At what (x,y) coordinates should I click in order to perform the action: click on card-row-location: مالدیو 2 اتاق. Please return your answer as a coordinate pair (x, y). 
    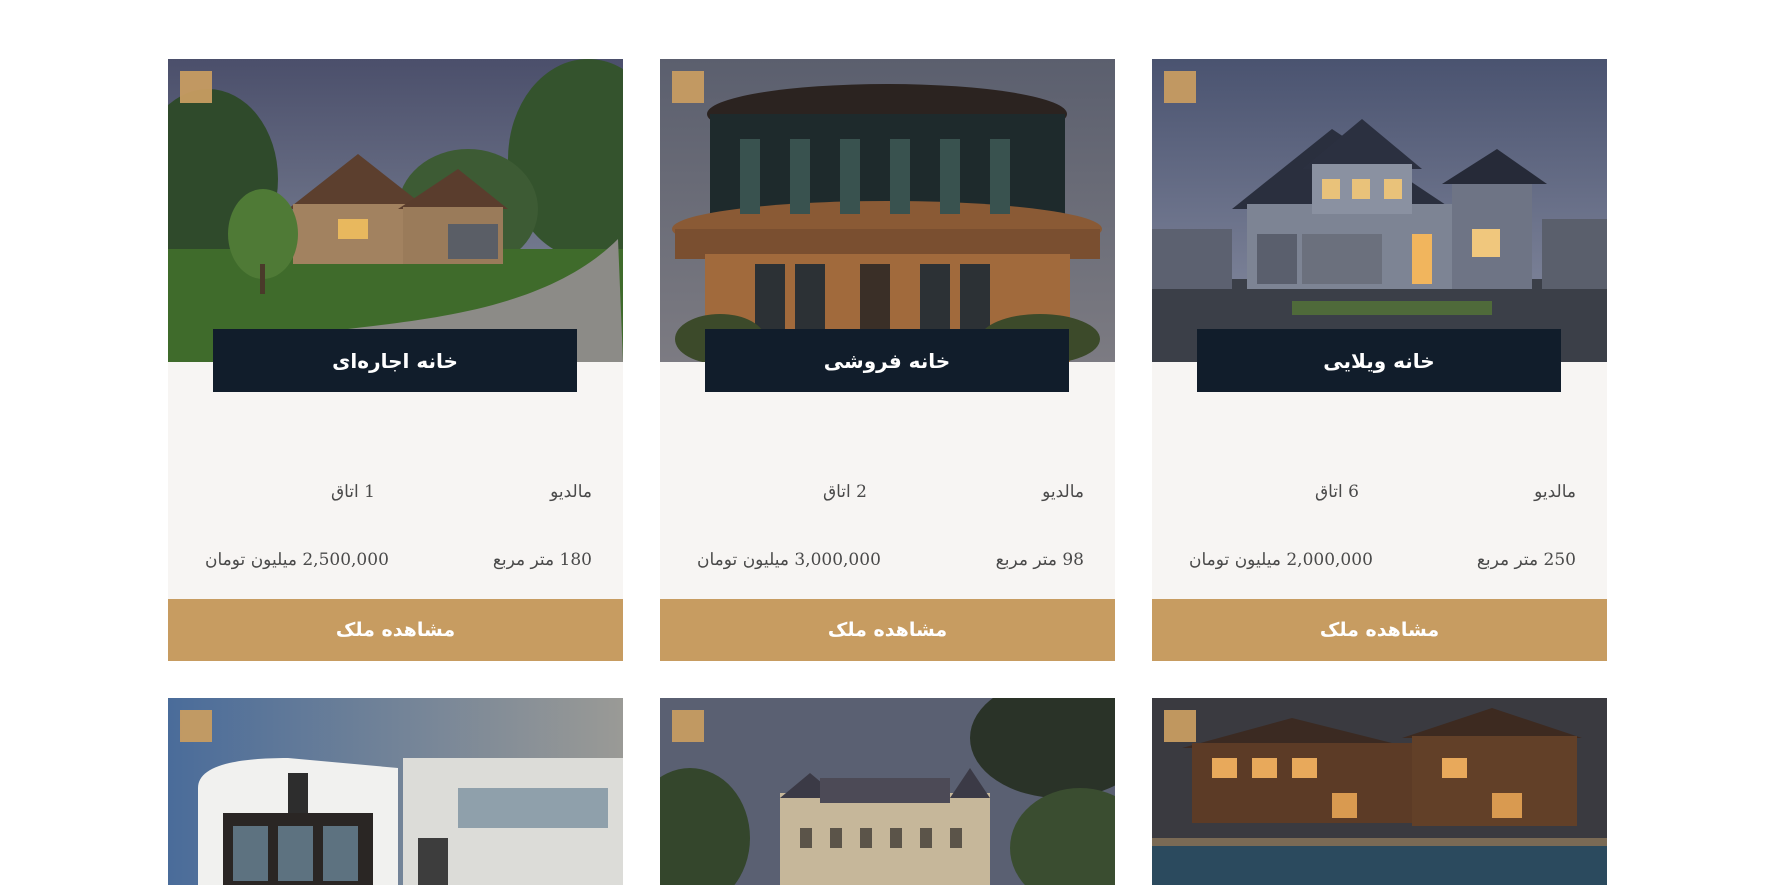
    Looking at the image, I should click on (890, 492).